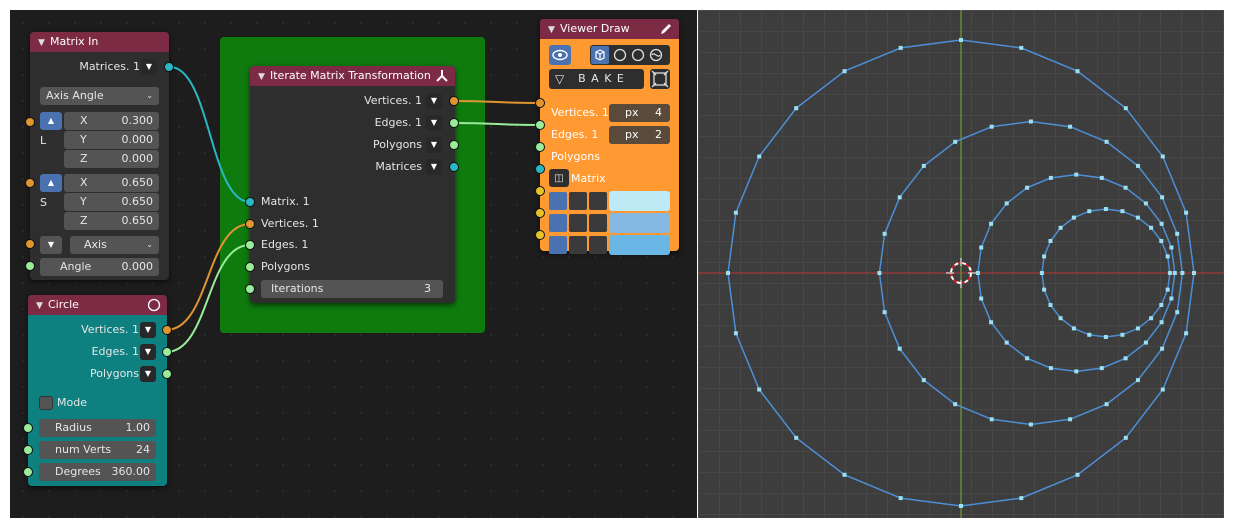 Image resolution: width=1234 pixels, height=528 pixels. Describe the element at coordinates (167, 330) in the screenshot. I see `socket-circle-vertices-out` at that location.